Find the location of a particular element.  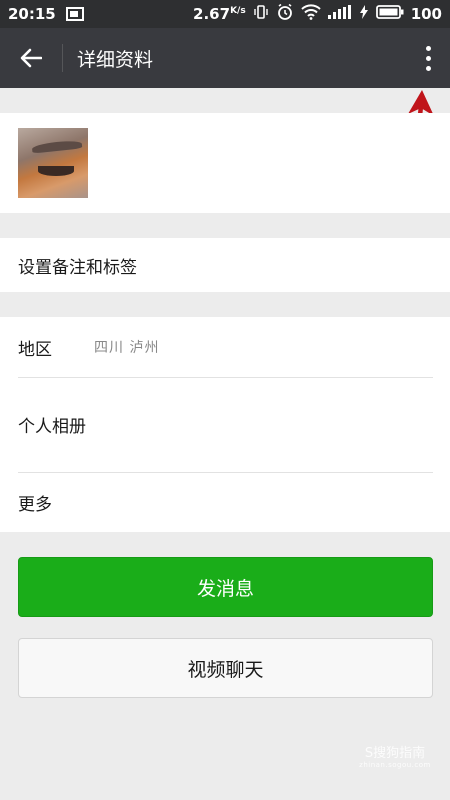

watermark: S搜狗指南 zhinan.sogou.com is located at coordinates (395, 759).